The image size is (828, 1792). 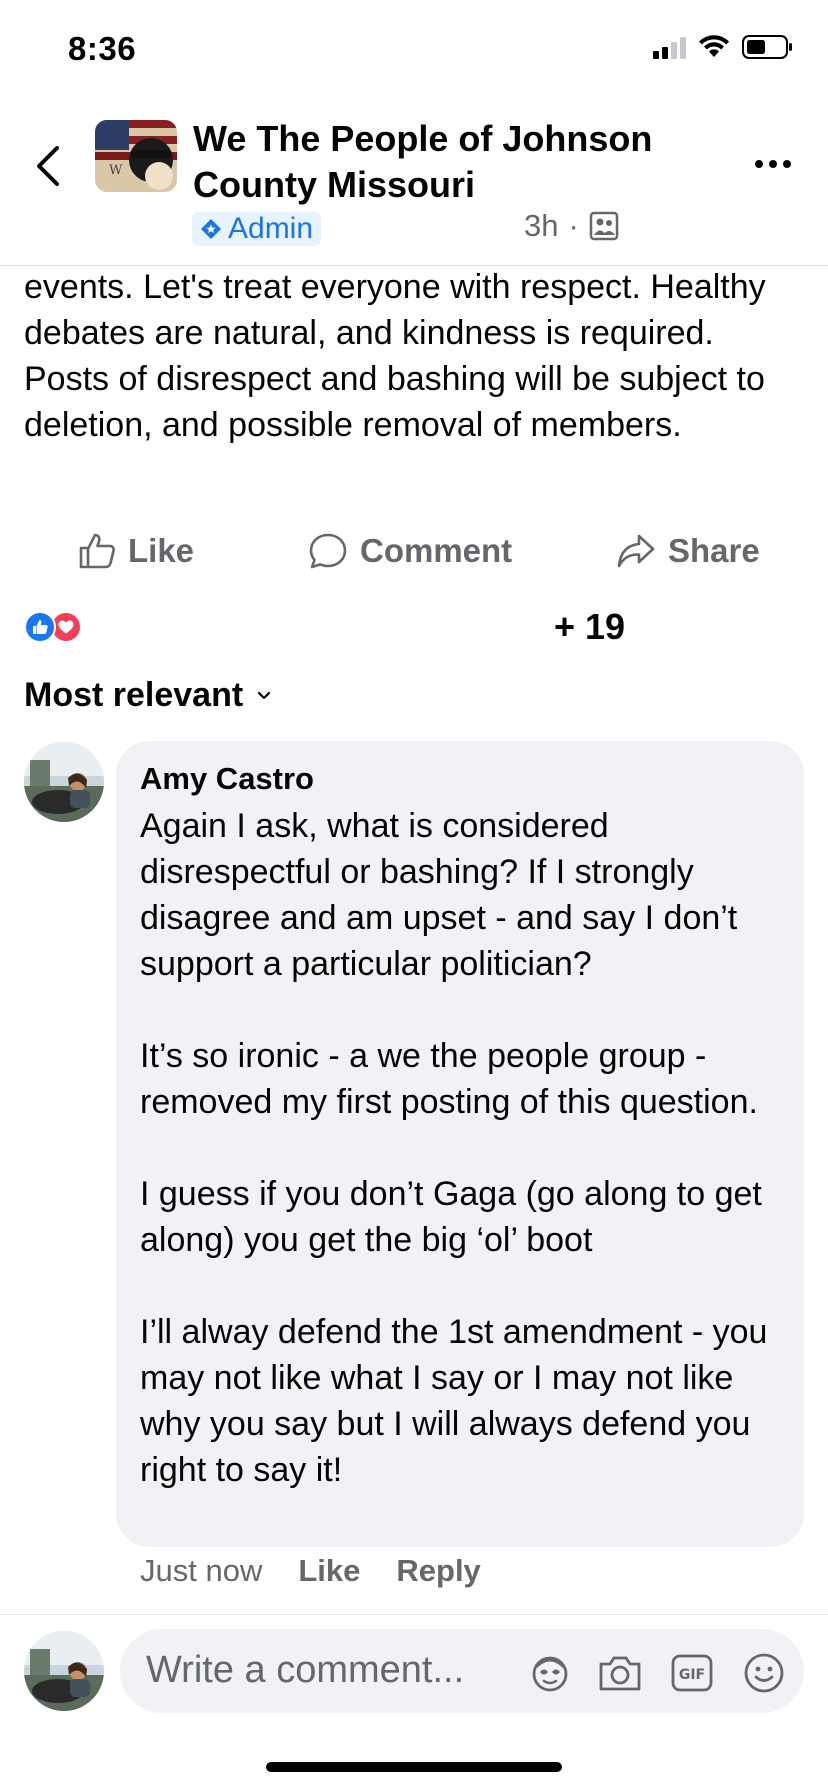 I want to click on camera-icon, so click(x=620, y=1673).